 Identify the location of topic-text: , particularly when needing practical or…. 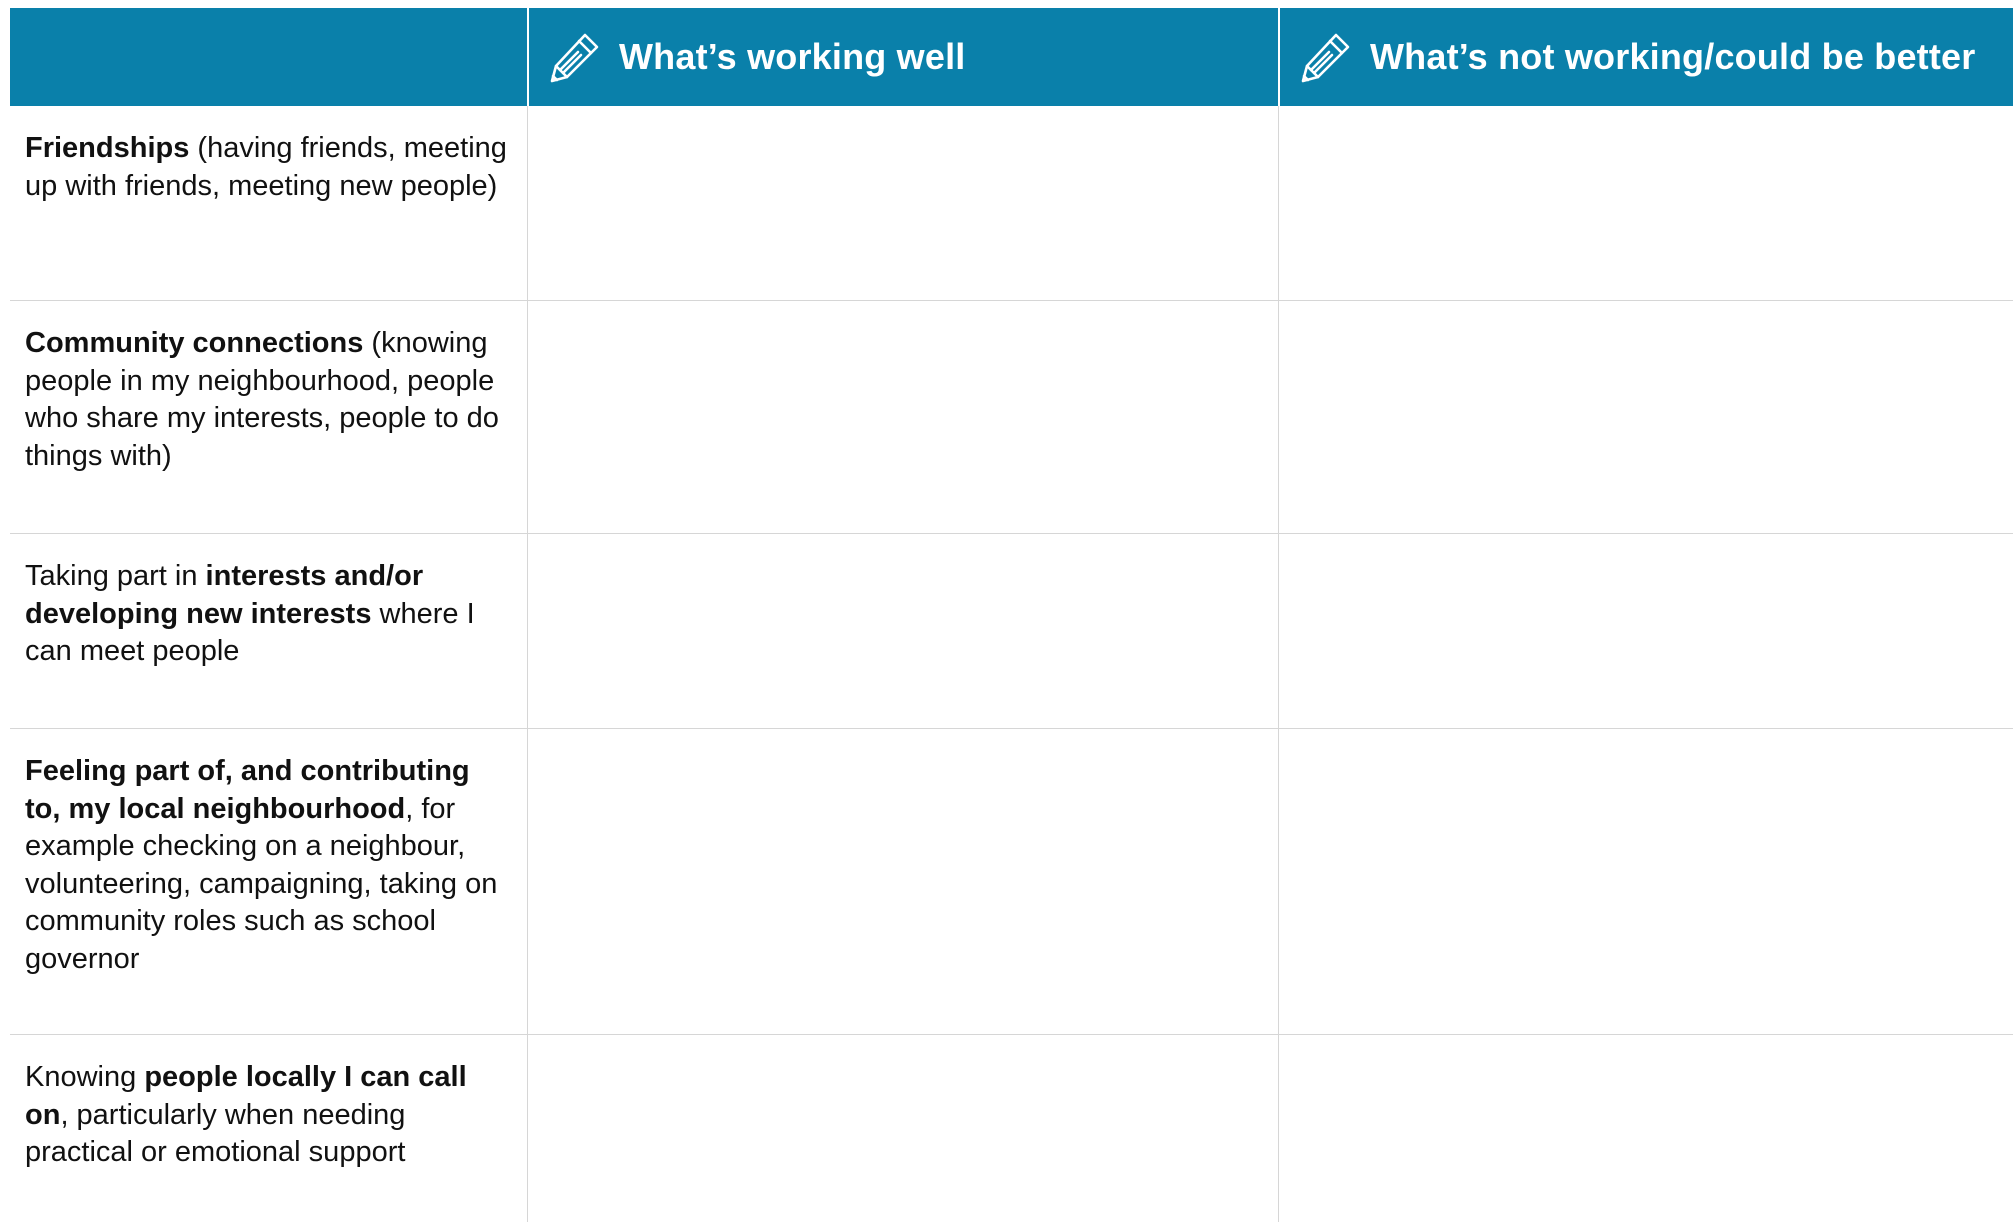
(215, 1133).